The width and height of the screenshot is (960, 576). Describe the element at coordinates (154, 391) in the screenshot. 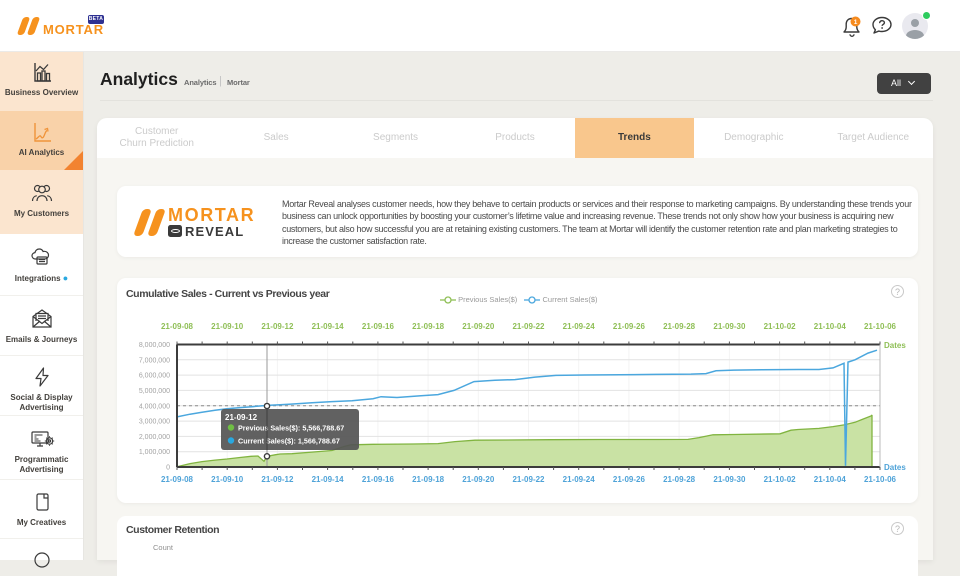

I see `svg-text: 5,000,000` at that location.